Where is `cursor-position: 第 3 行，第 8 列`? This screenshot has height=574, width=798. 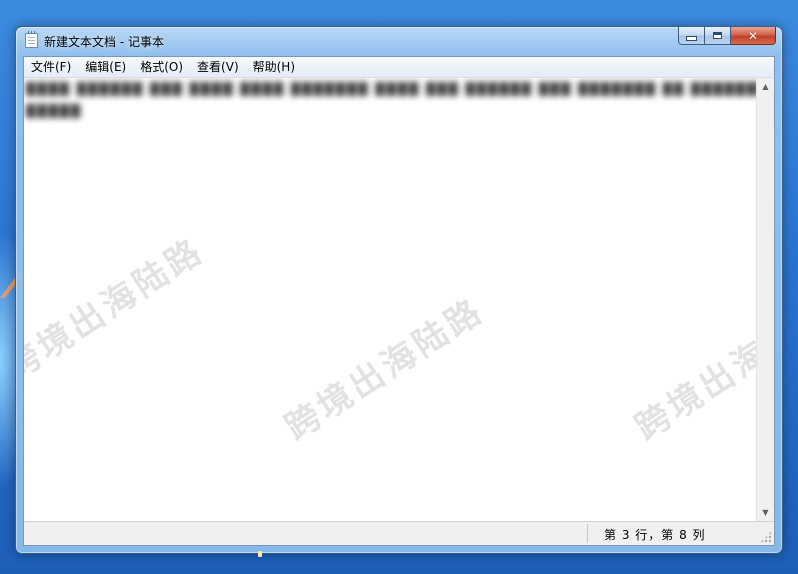
cursor-position: 第 3 行，第 8 列 is located at coordinates (655, 535).